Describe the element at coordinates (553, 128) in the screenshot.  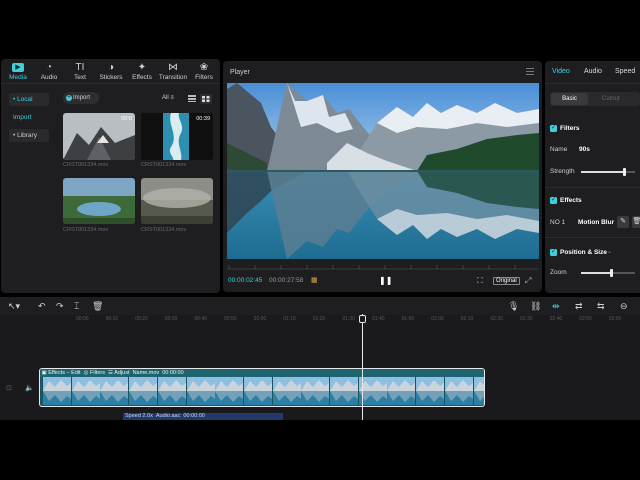
I see `filters-checkbox: ✓` at that location.